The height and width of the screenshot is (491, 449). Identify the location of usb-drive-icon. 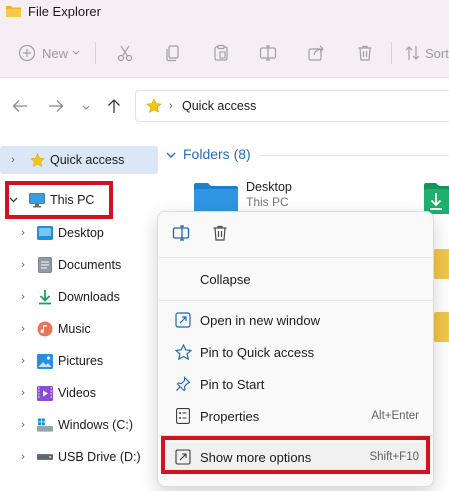
(45, 457).